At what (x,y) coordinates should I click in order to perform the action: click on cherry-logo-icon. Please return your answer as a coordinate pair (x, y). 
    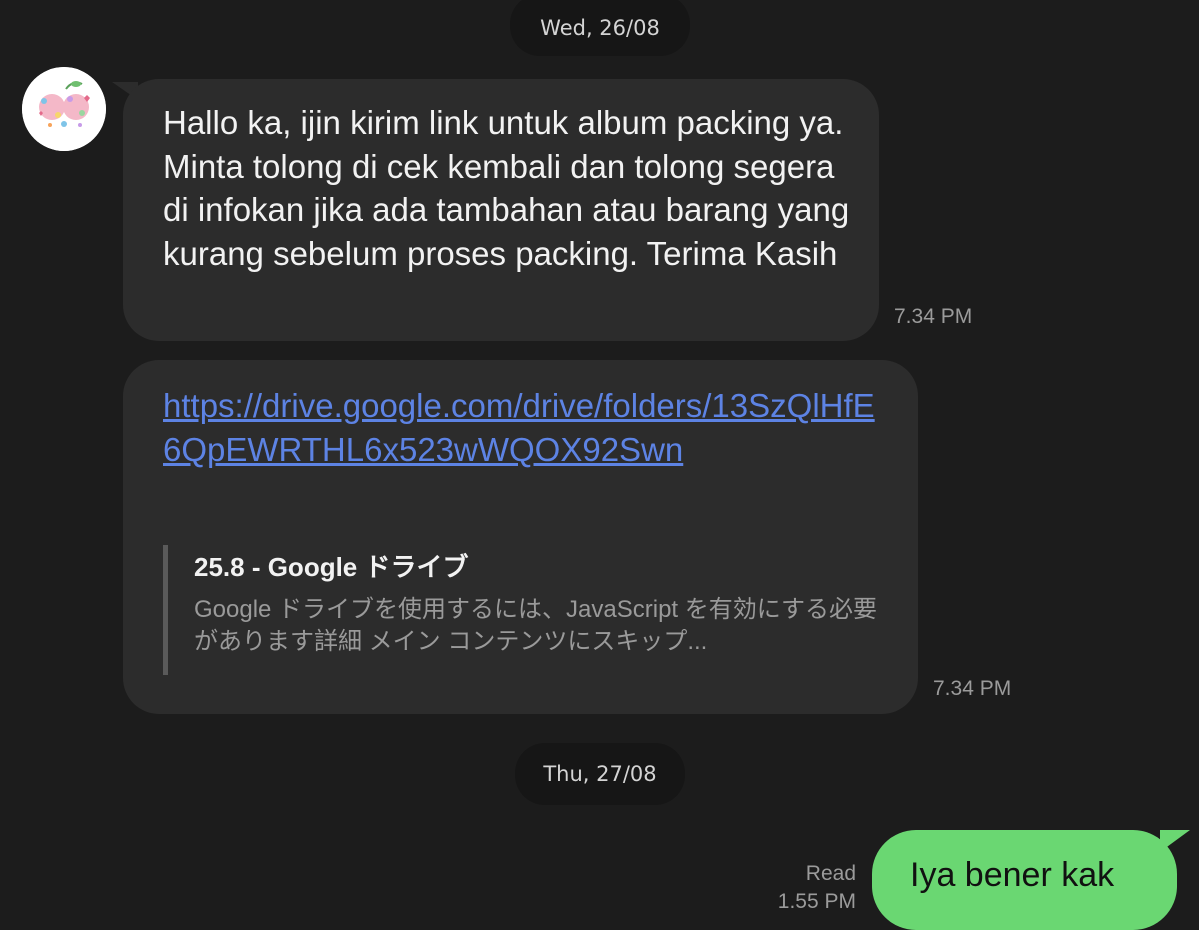
    Looking at the image, I should click on (64, 109).